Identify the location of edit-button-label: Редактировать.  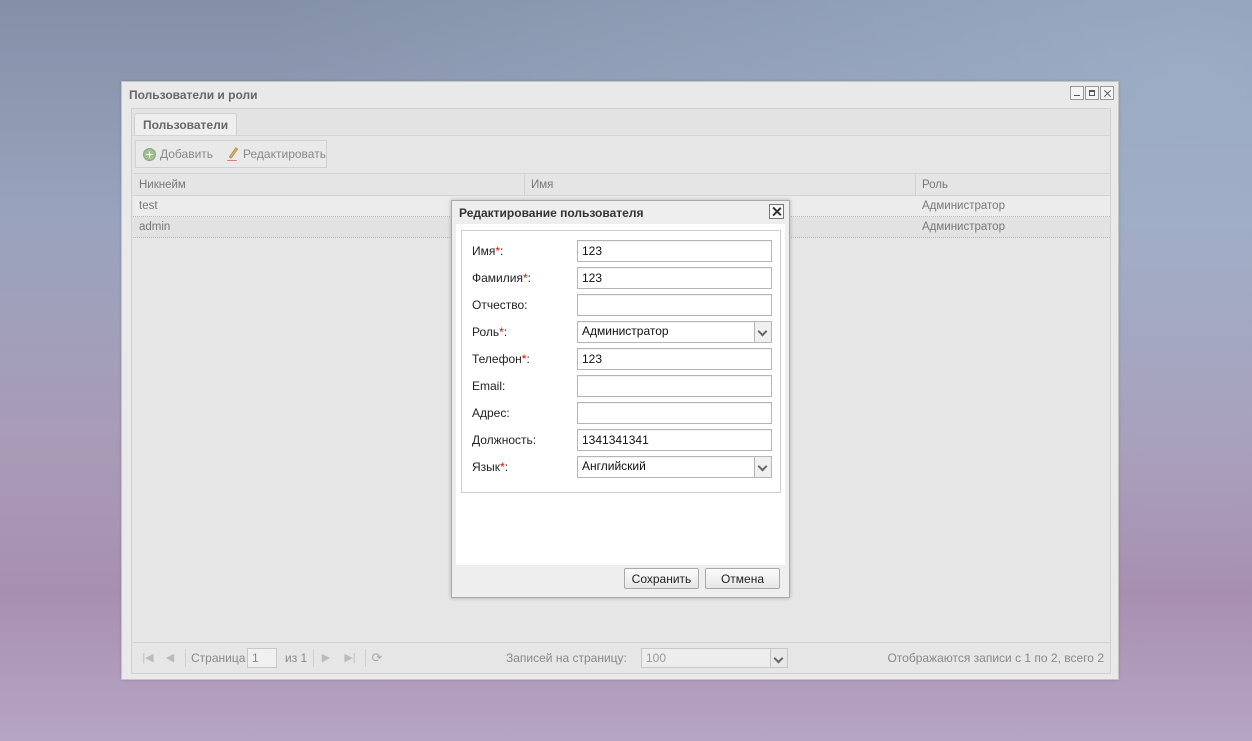
(284, 154).